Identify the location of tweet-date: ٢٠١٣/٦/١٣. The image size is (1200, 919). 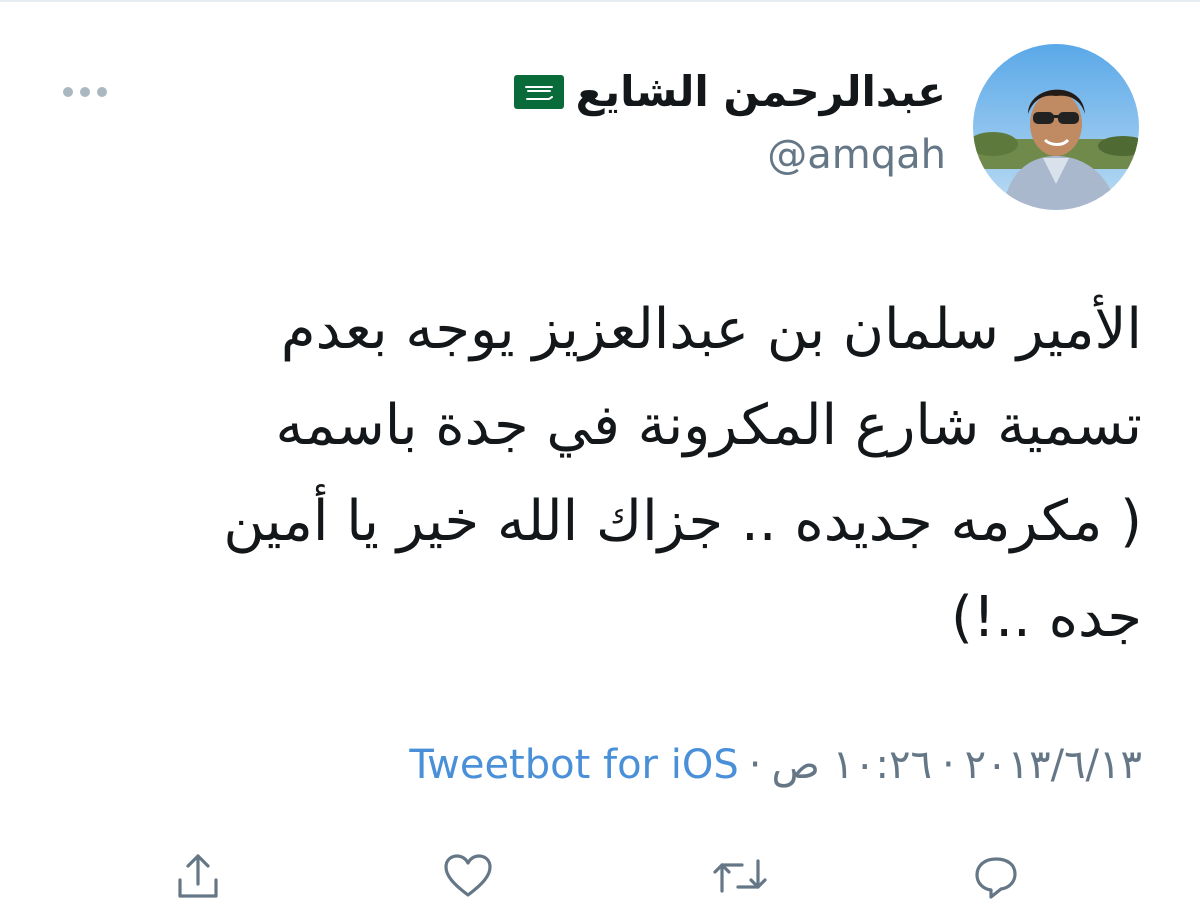
(1053, 765).